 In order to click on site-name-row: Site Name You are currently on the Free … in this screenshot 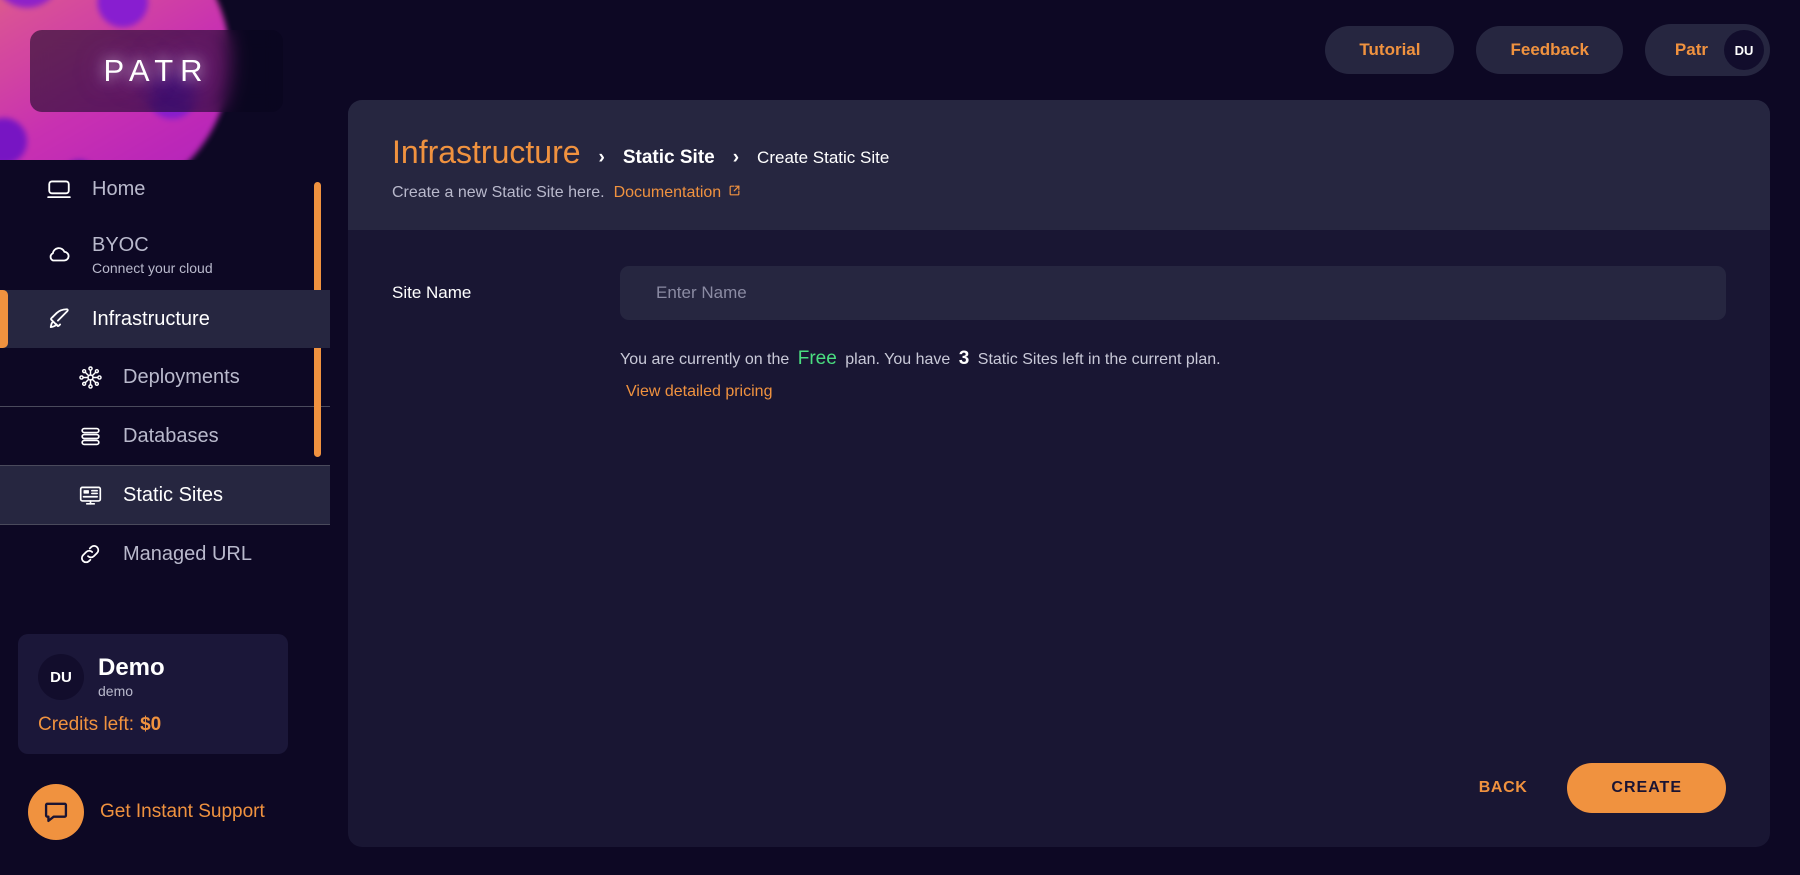, I will do `click(1059, 334)`.